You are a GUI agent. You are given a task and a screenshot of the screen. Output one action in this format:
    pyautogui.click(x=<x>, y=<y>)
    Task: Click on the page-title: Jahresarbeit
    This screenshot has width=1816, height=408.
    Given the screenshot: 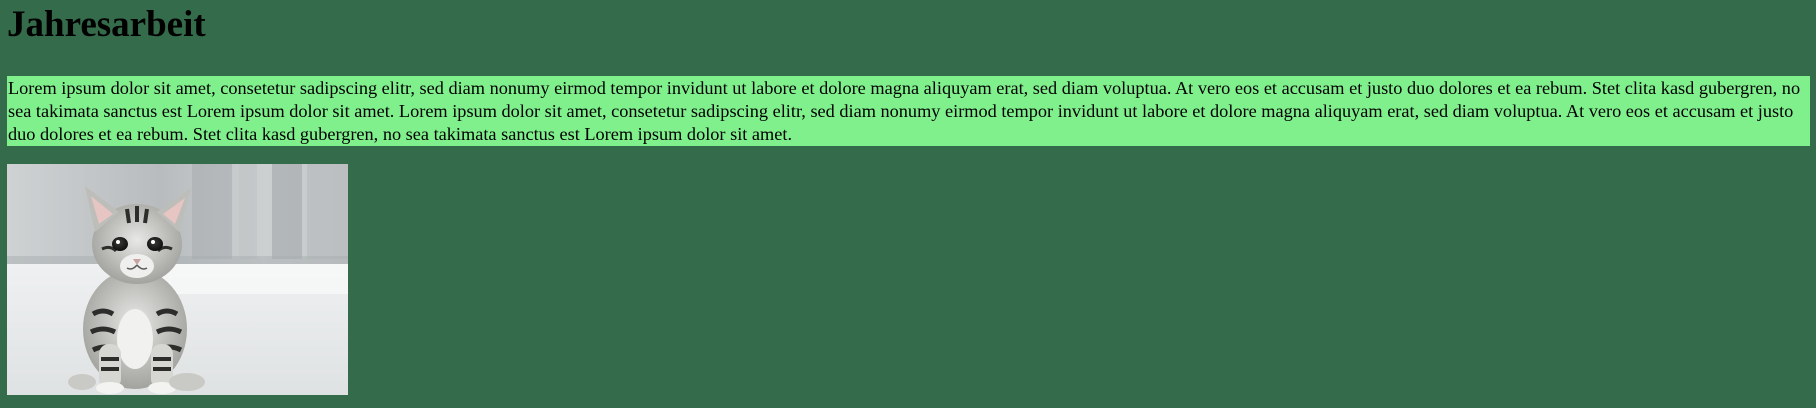 What is the action you would take?
    pyautogui.click(x=106, y=24)
    